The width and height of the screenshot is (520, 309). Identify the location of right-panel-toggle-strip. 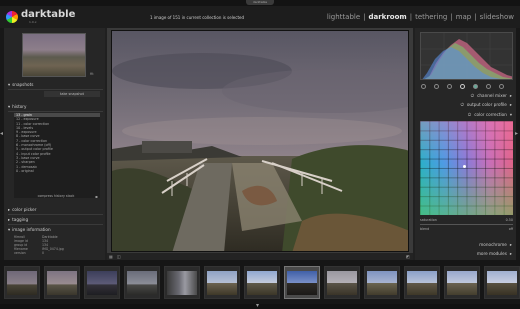
(518, 144).